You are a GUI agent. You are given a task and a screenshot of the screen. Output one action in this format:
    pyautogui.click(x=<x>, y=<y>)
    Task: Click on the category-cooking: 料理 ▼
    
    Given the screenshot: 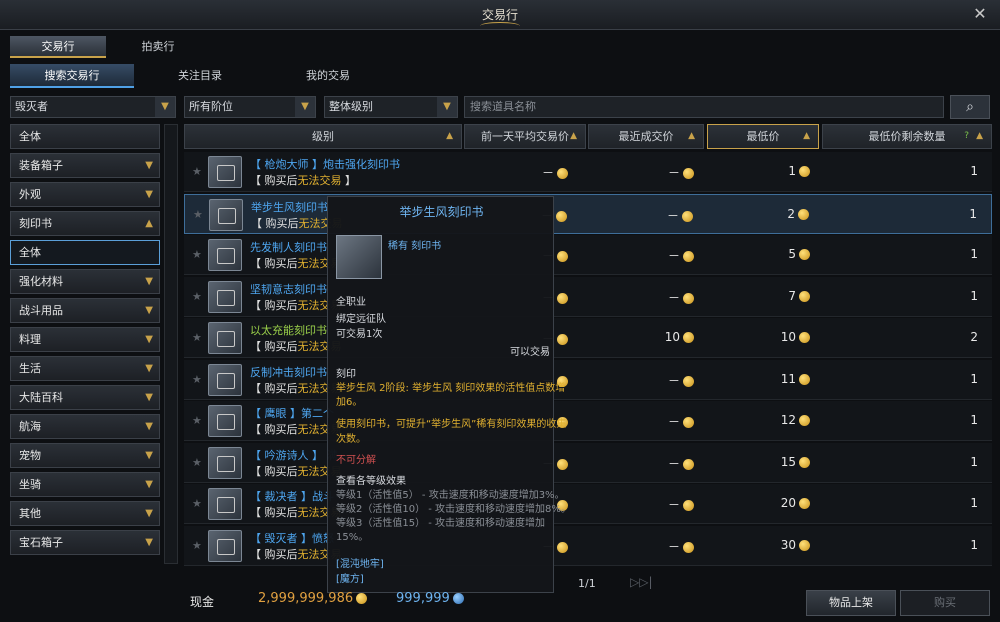 What is the action you would take?
    pyautogui.click(x=85, y=339)
    